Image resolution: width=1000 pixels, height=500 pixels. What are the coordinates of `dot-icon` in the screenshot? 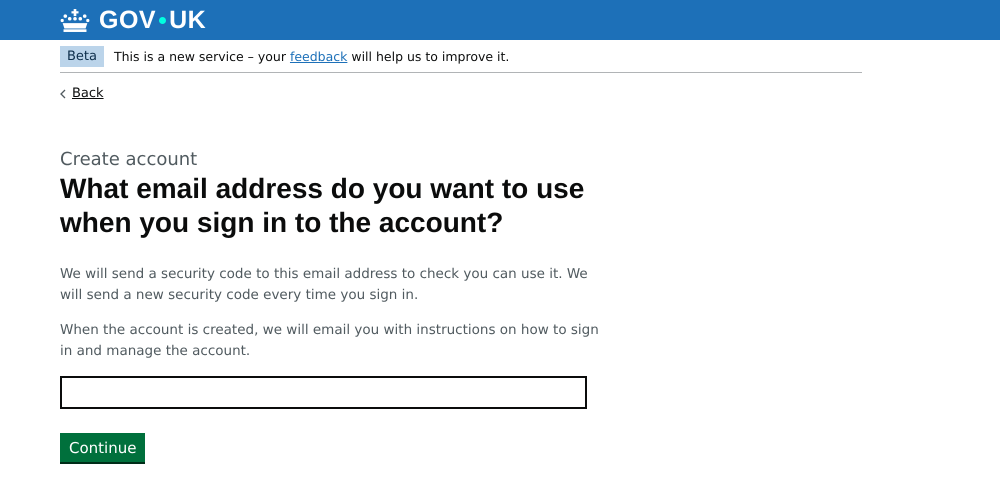 It's located at (162, 20).